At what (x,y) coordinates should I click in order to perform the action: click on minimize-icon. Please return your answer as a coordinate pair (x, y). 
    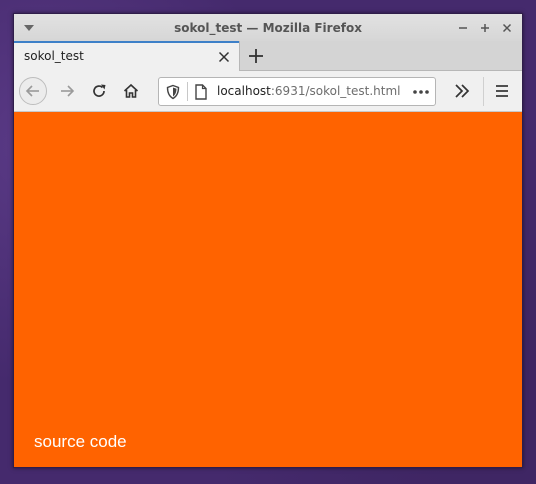
    Looking at the image, I should click on (463, 28).